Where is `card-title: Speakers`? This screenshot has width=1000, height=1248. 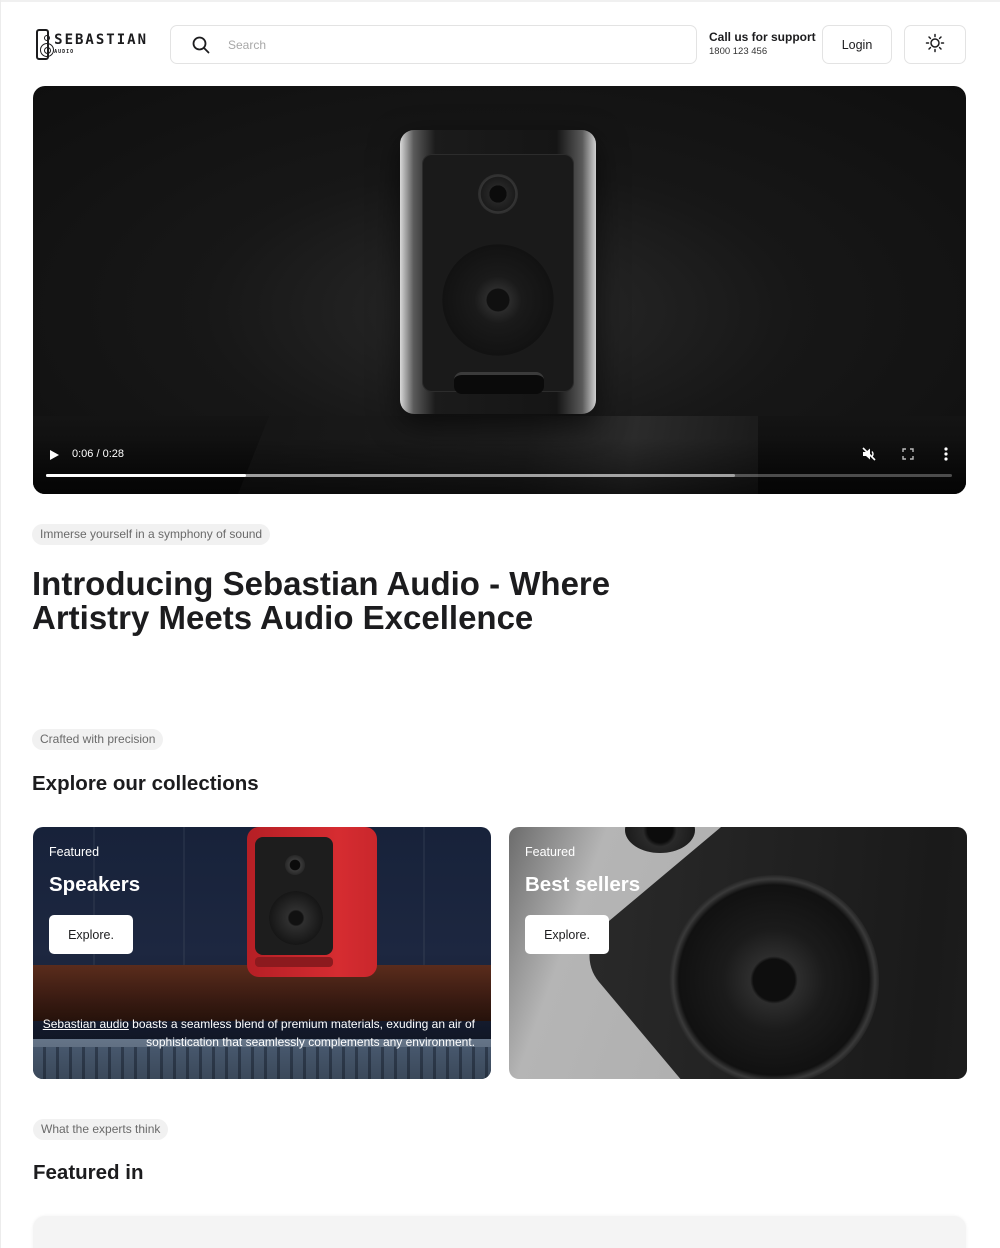 card-title: Speakers is located at coordinates (95, 884).